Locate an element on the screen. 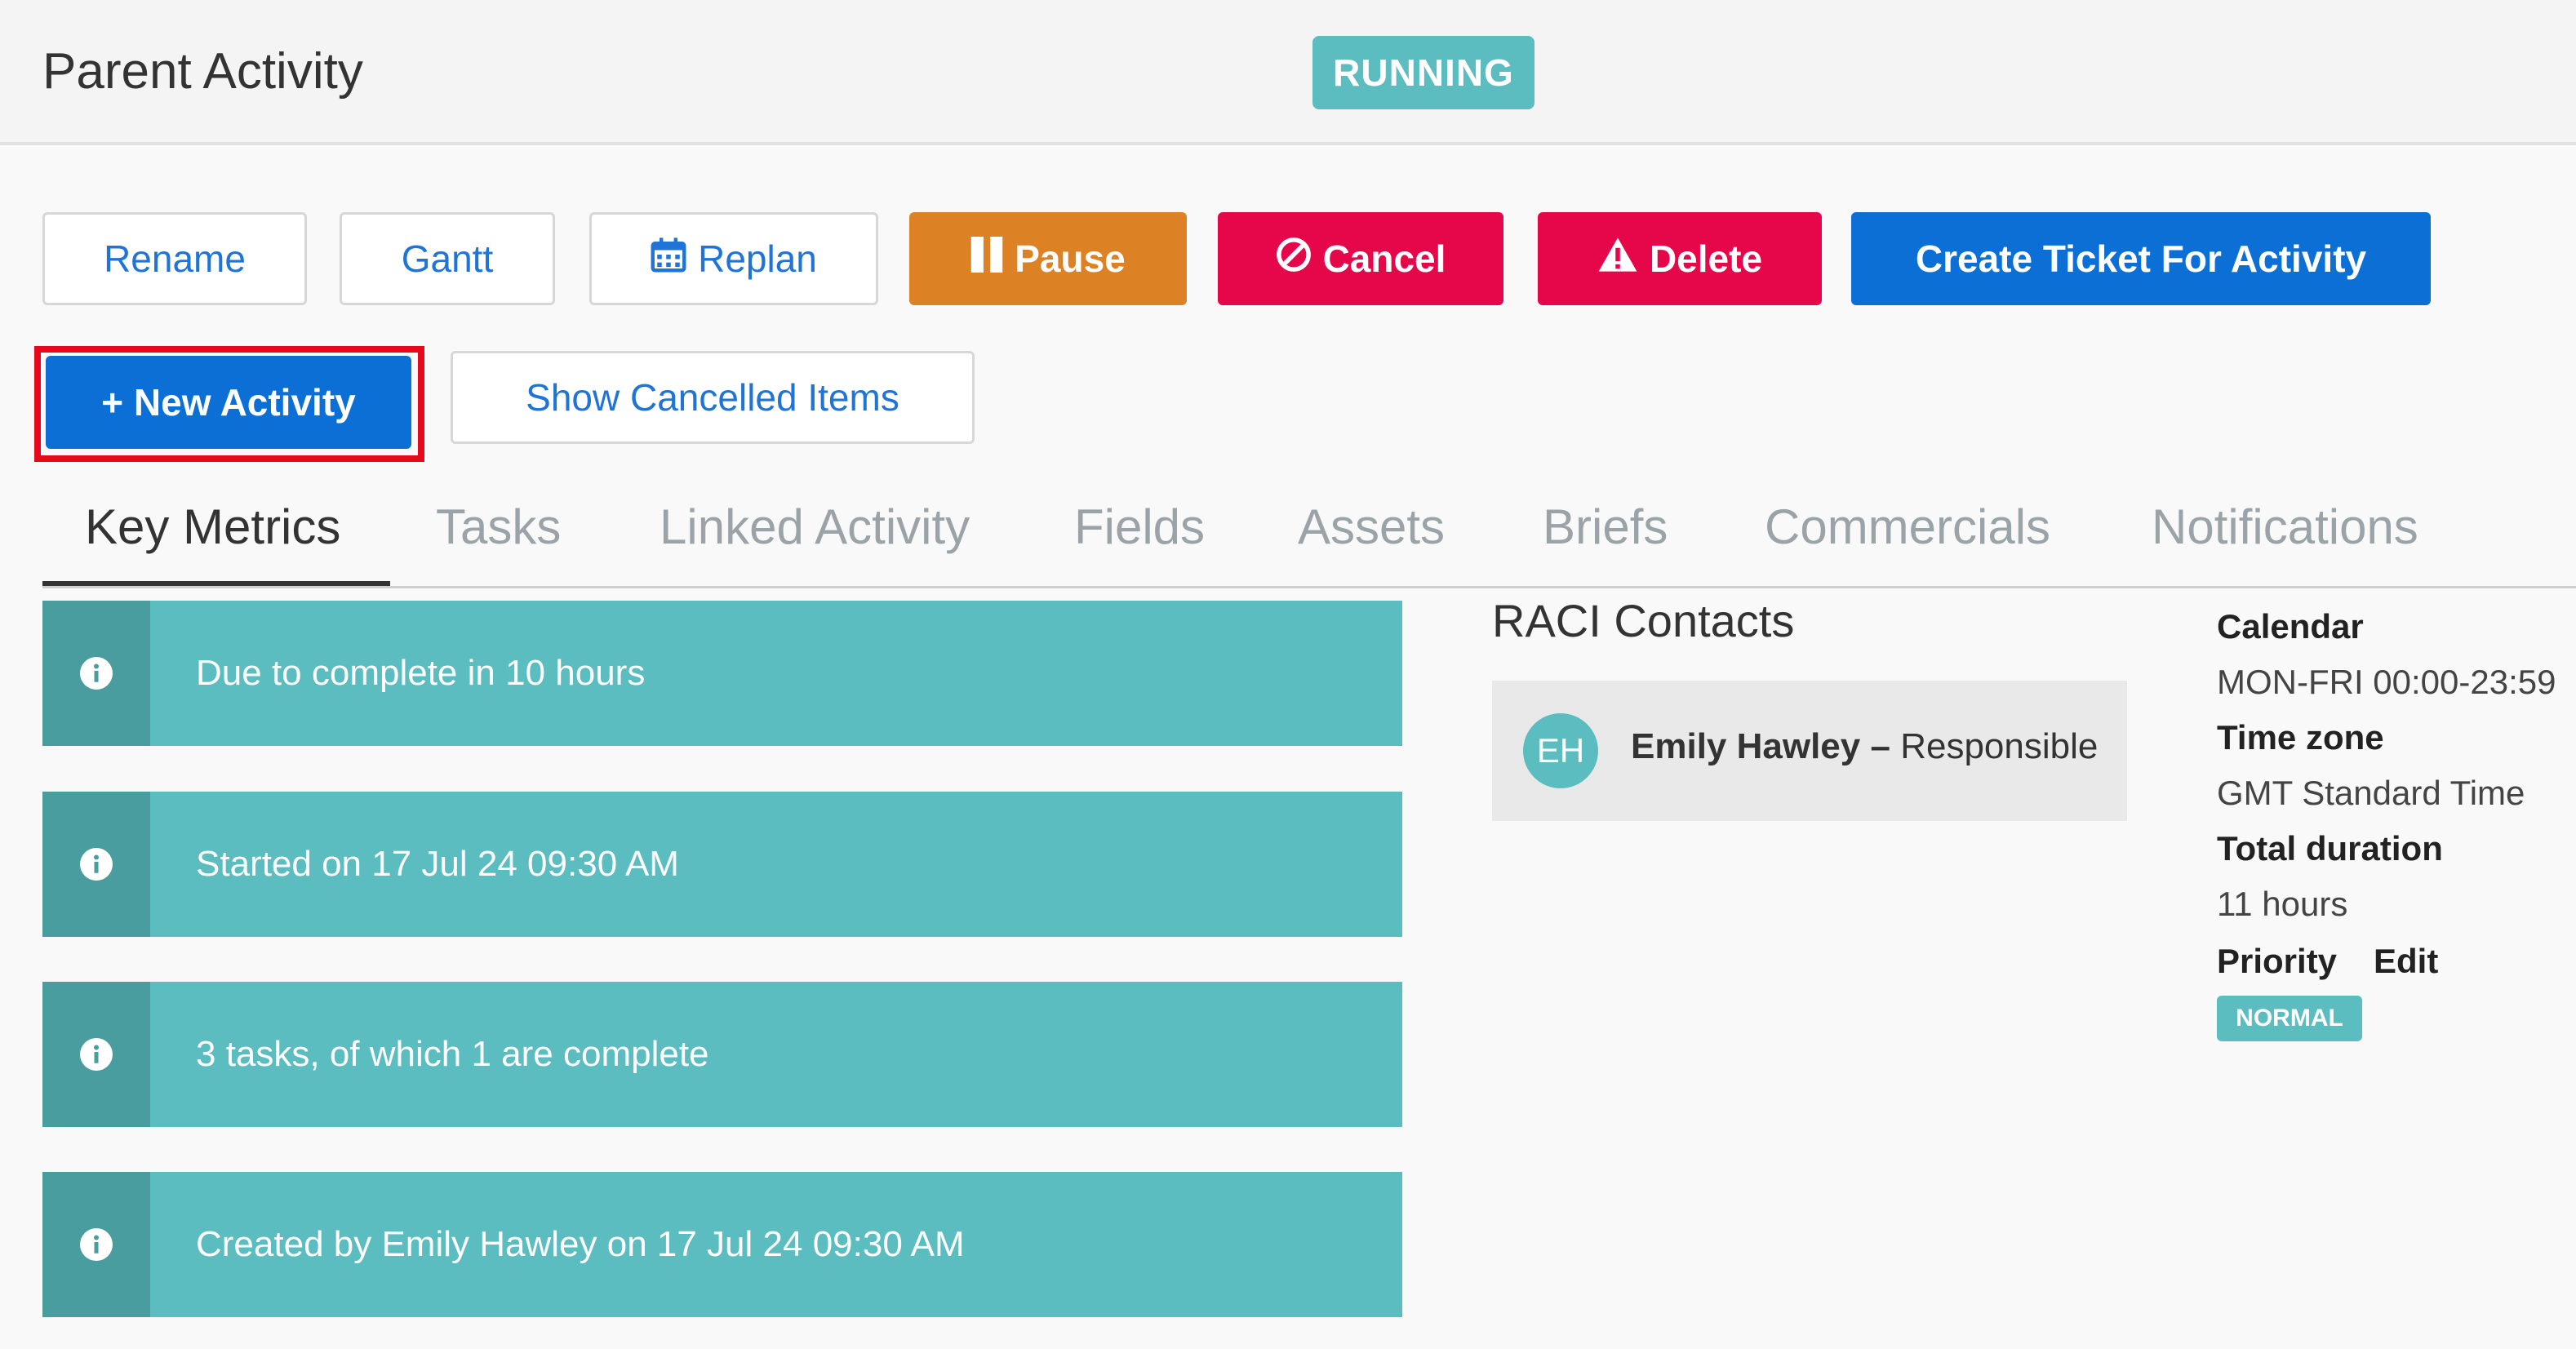 Image resolution: width=2576 pixels, height=1349 pixels. calendar-icon is located at coordinates (668, 259).